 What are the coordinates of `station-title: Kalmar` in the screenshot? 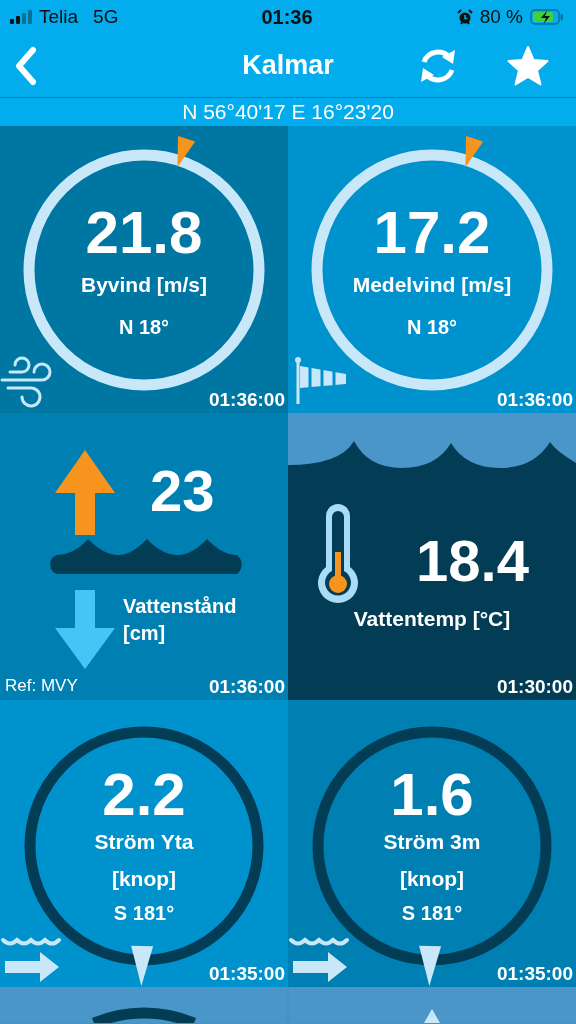 It's located at (288, 65).